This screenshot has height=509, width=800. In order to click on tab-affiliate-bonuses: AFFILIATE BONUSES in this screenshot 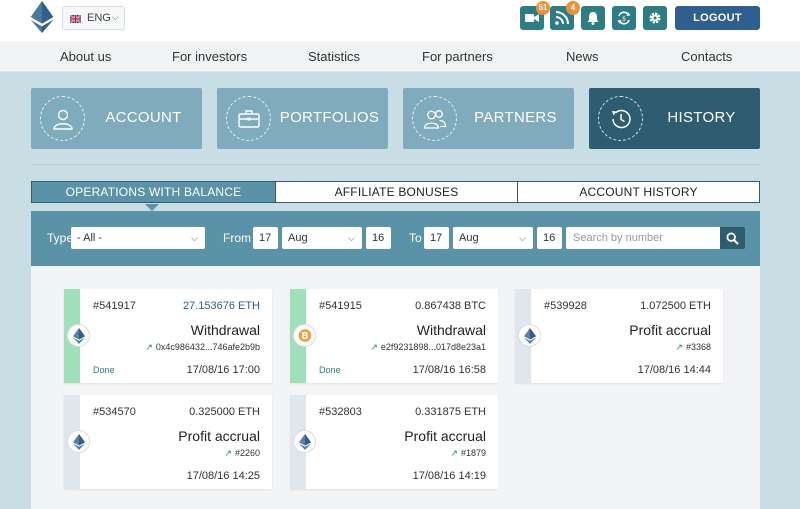, I will do `click(396, 192)`.